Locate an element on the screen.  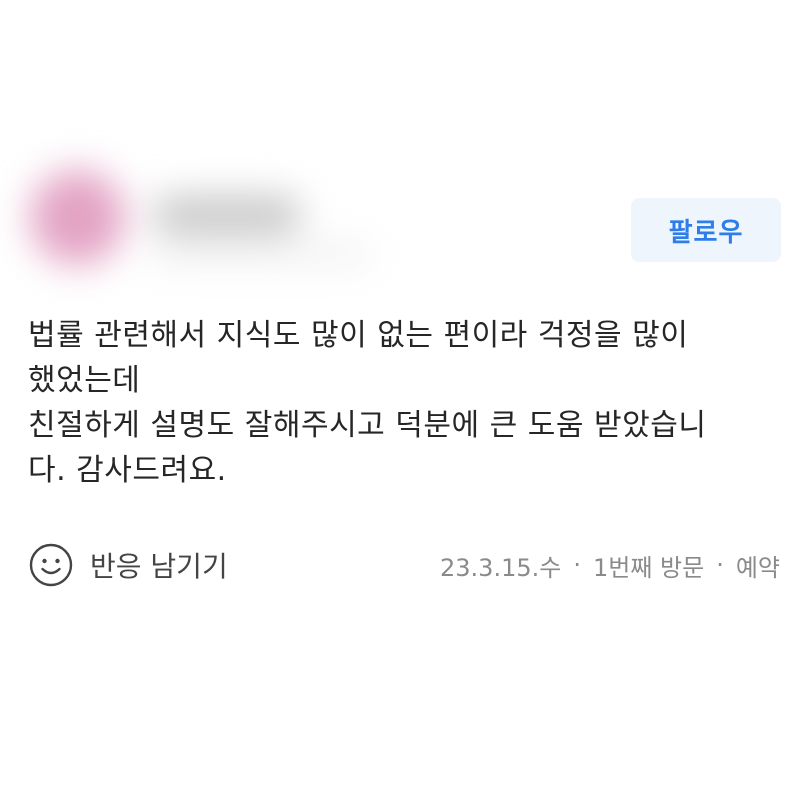
review-line: 했었는데 is located at coordinates (84, 380).